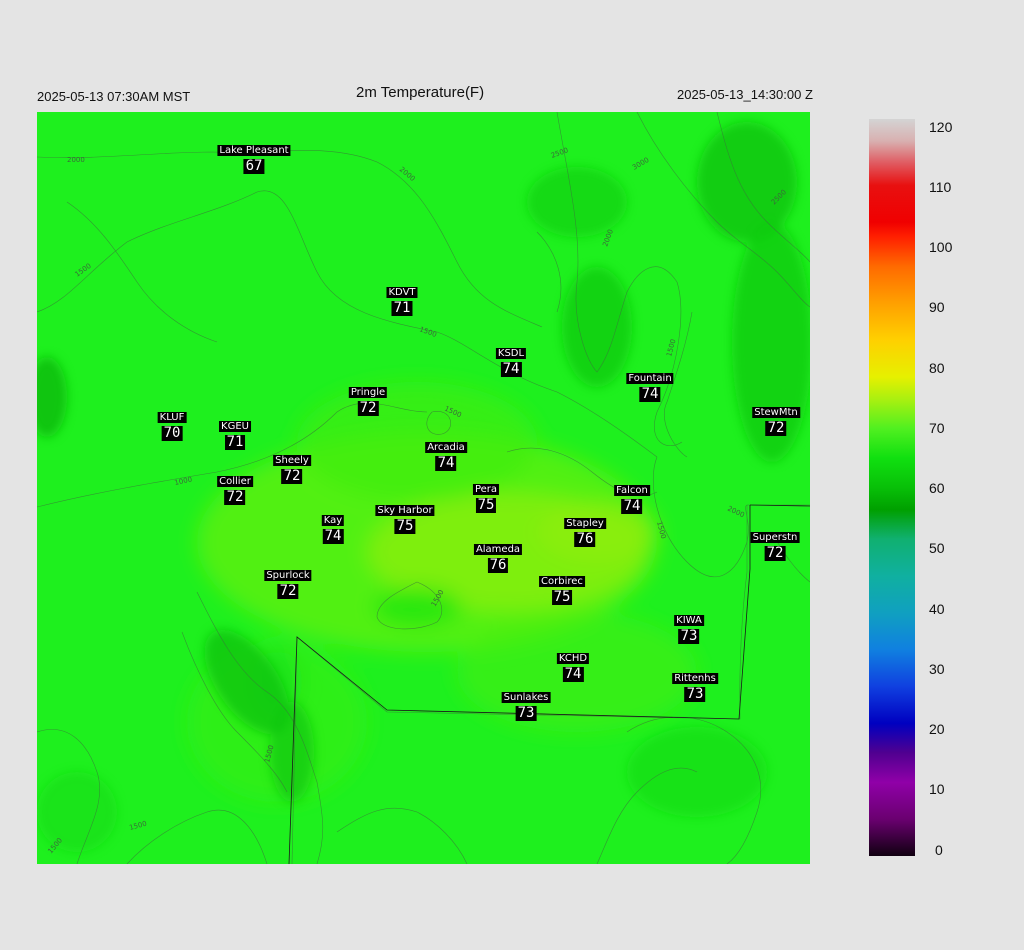 Image resolution: width=1024 pixels, height=950 pixels. Describe the element at coordinates (775, 537) in the screenshot. I see `station-name: Superstn` at that location.